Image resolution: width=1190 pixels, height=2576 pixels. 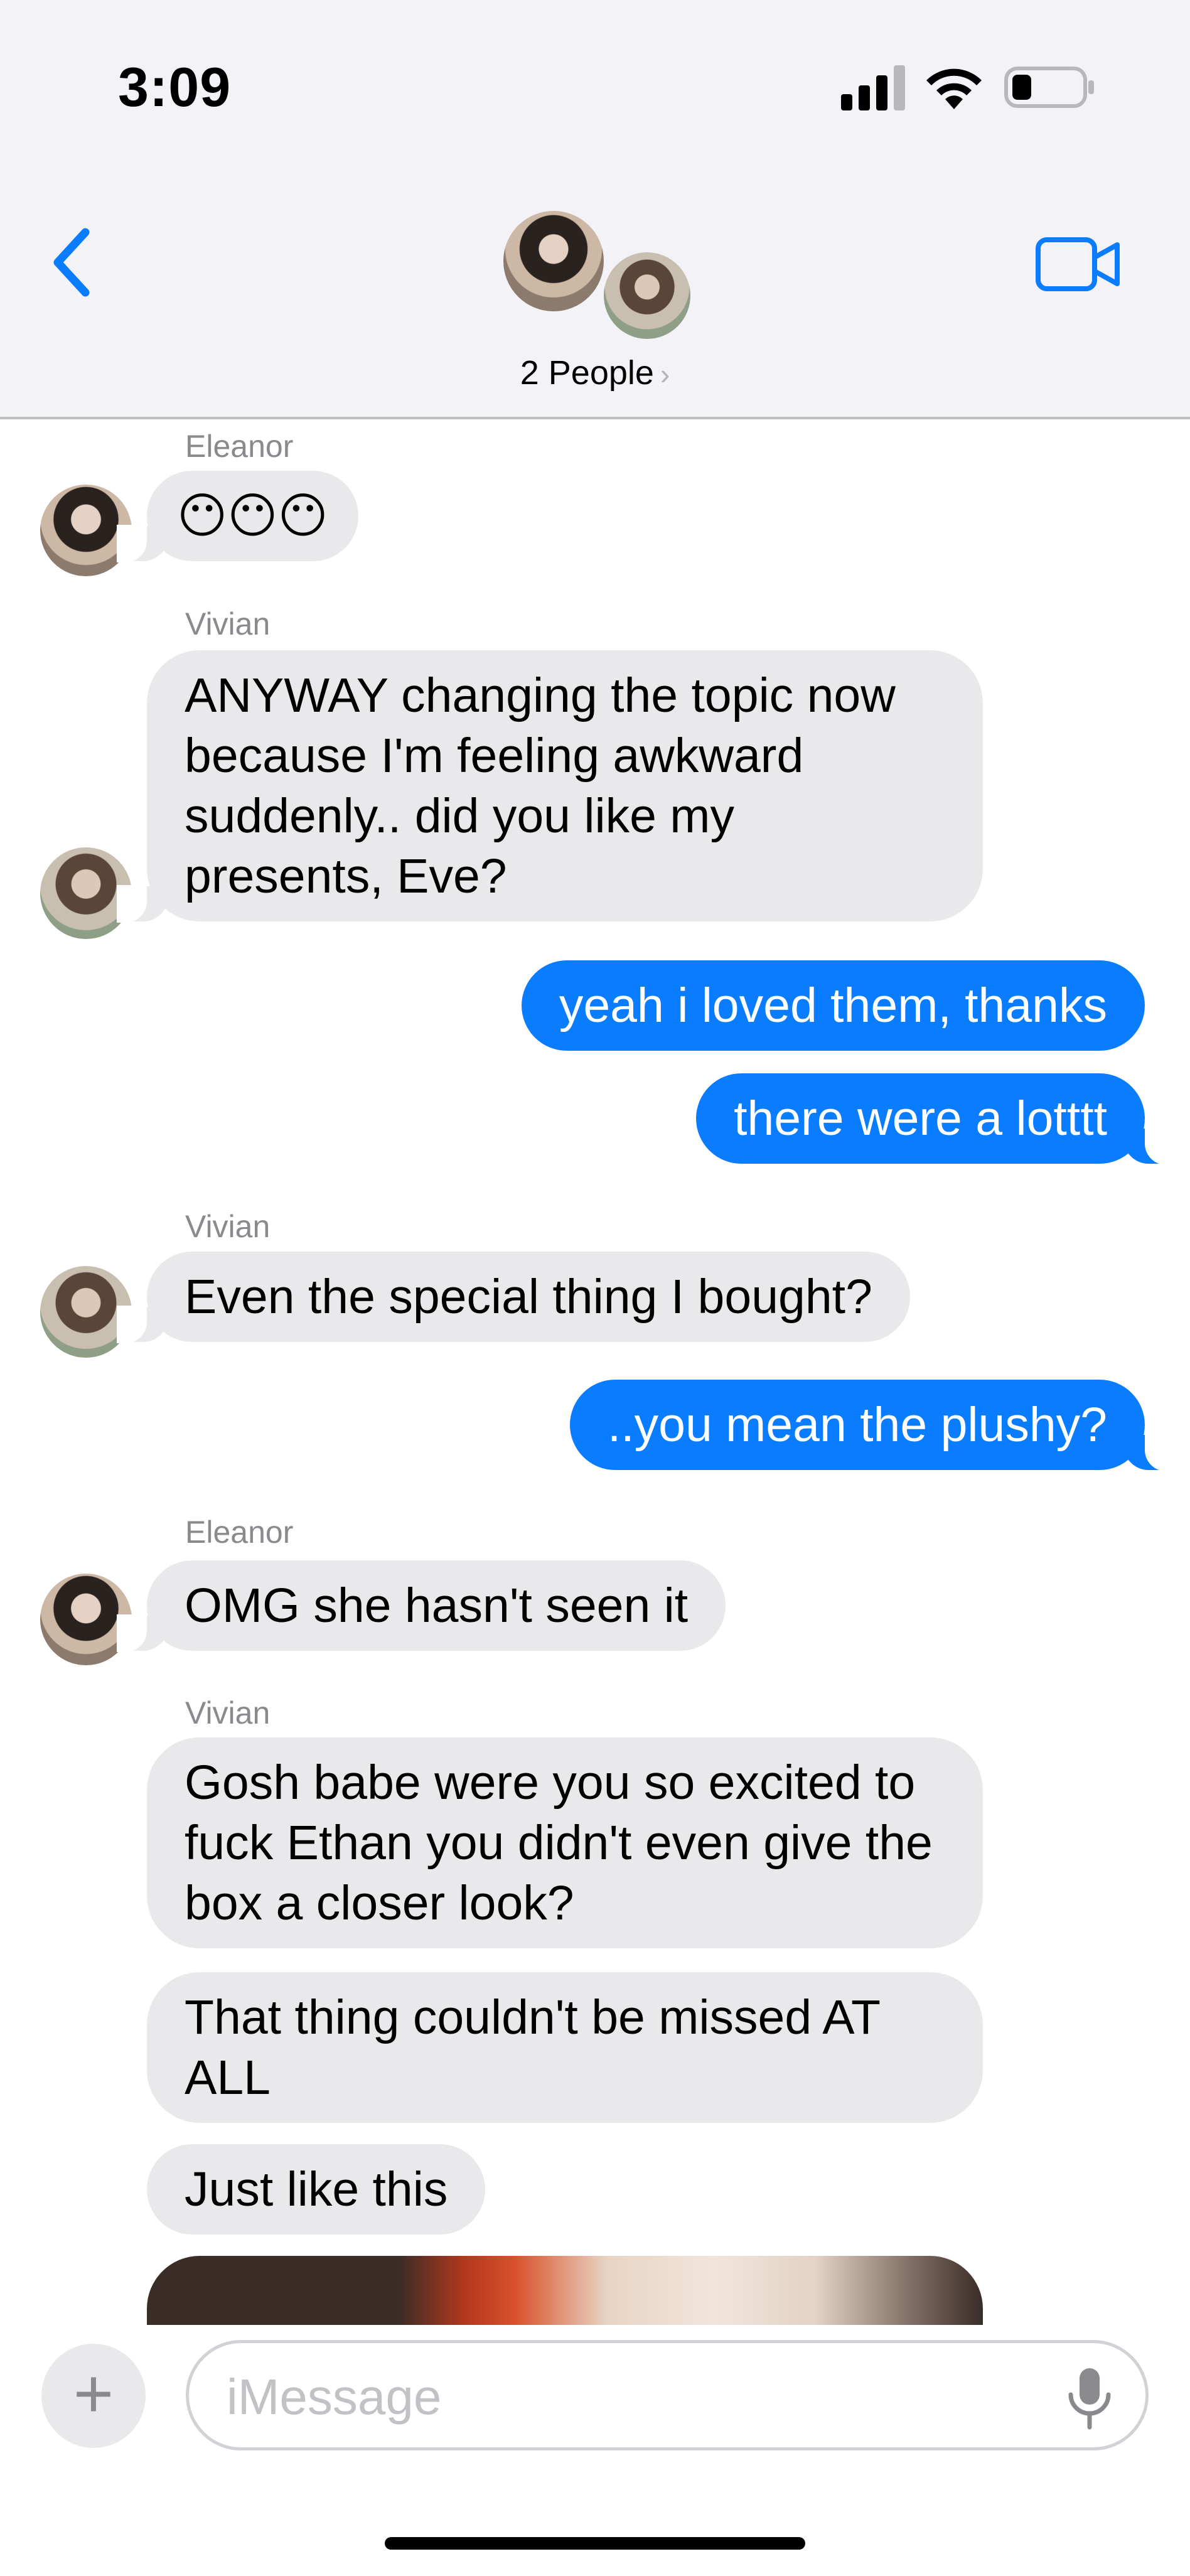 I want to click on home-indicator, so click(x=595, y=2543).